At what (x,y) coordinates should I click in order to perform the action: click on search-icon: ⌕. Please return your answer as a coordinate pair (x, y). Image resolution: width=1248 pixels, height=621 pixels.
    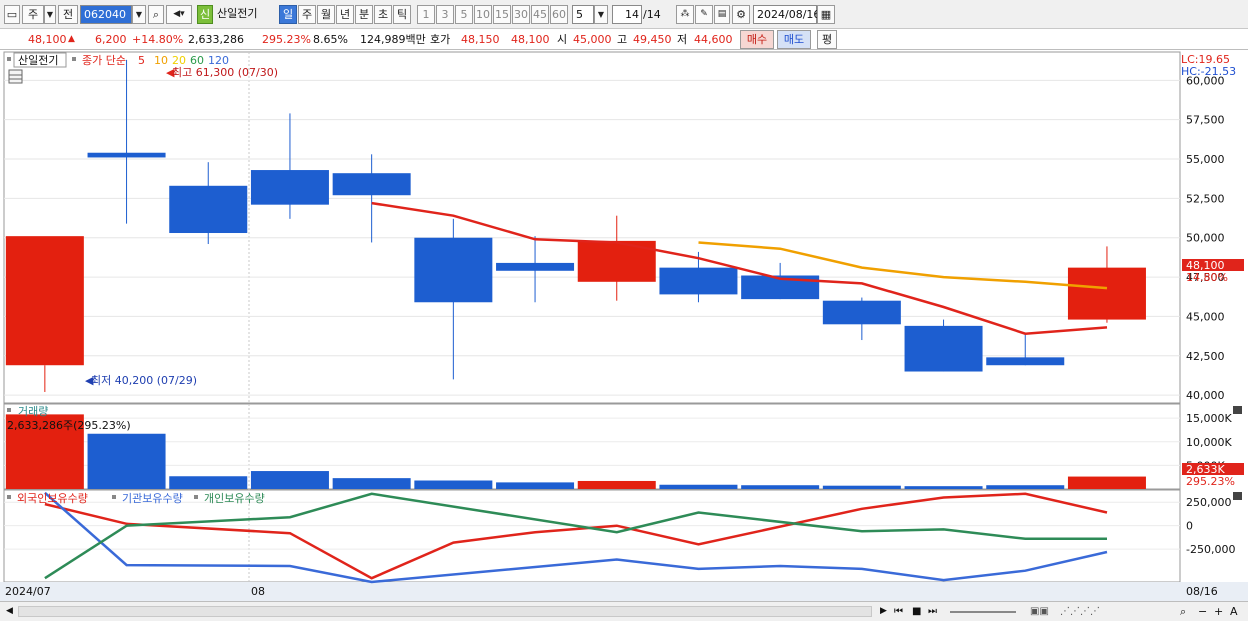
    Looking at the image, I should click on (156, 14).